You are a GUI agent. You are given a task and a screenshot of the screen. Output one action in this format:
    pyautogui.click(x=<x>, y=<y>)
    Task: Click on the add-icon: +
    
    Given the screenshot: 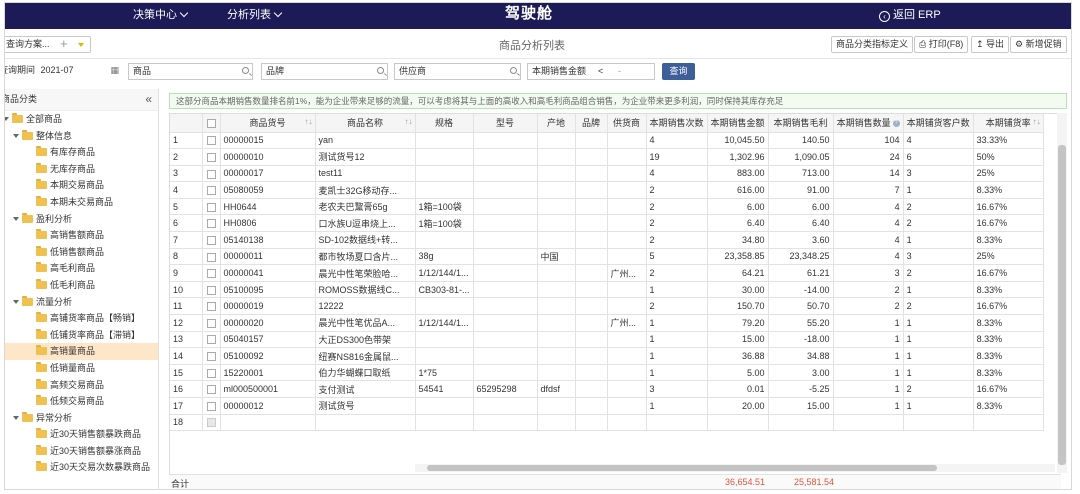 What is the action you would take?
    pyautogui.click(x=64, y=44)
    